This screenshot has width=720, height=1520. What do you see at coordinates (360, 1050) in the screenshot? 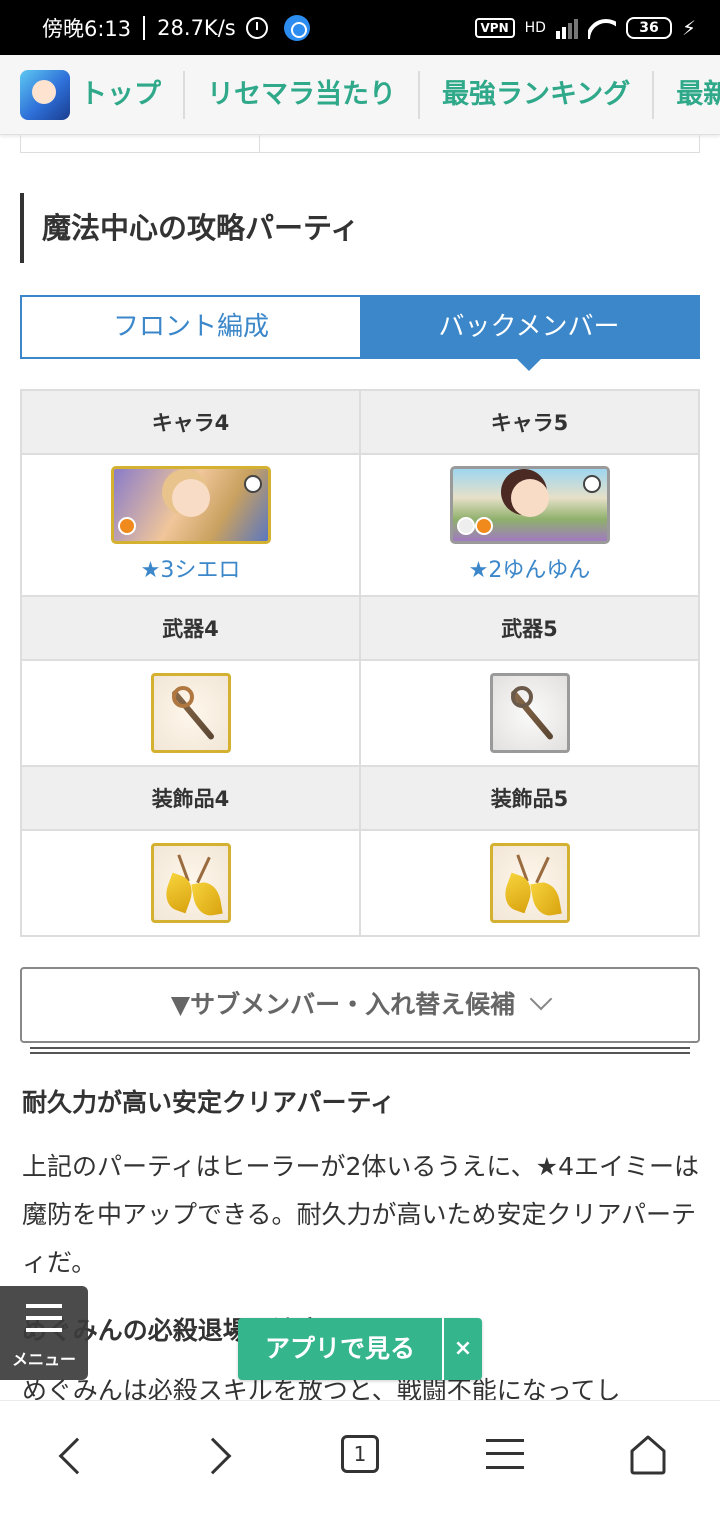
I see `section-divider` at bounding box center [360, 1050].